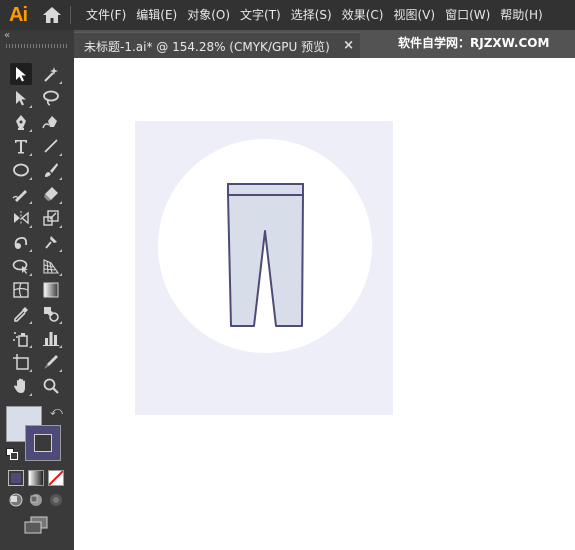 This screenshot has height=550, width=575. What do you see at coordinates (51, 266) in the screenshot?
I see `perspective-grid-tool-icon` at bounding box center [51, 266].